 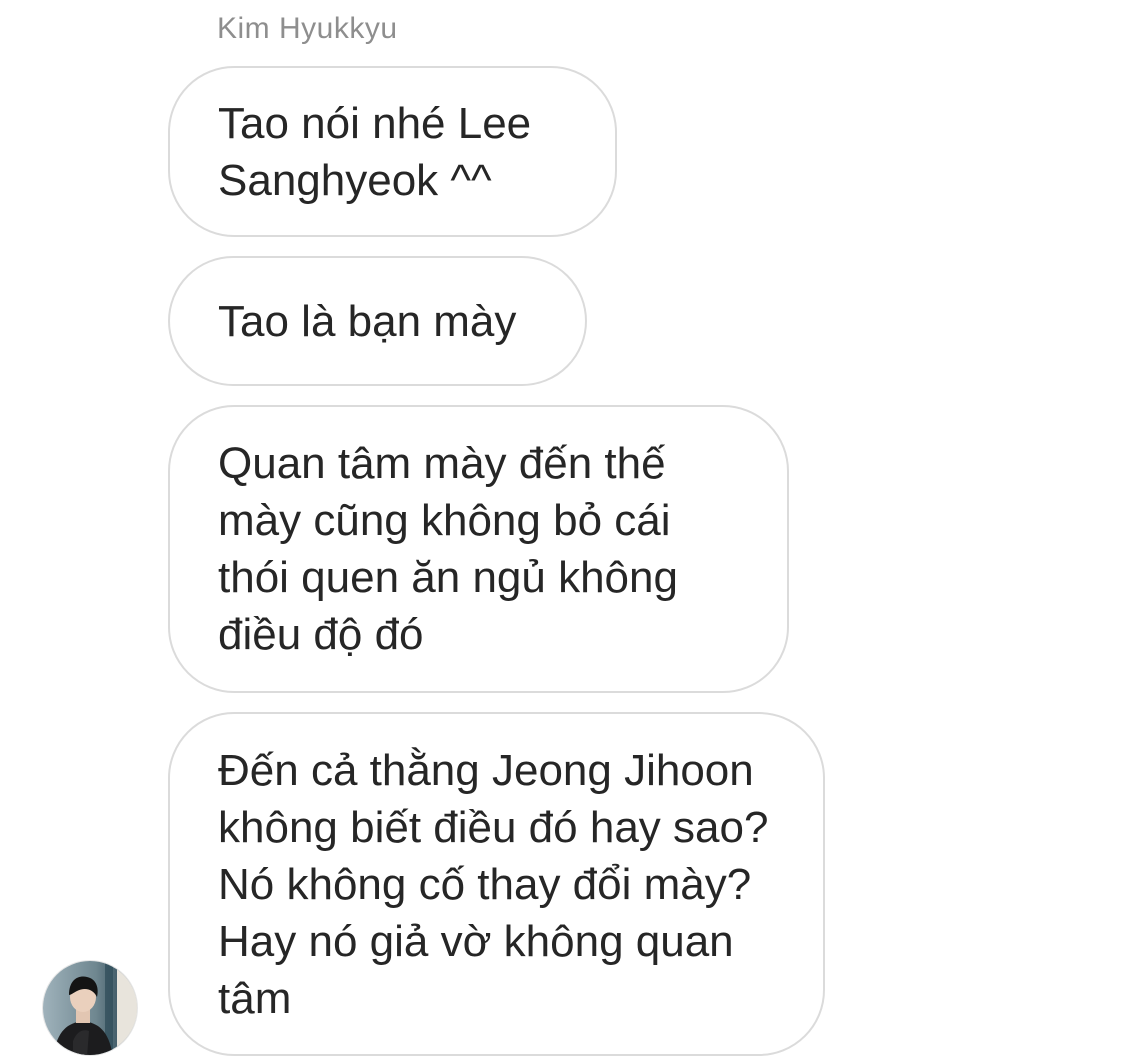 I want to click on profile-photo-icon, so click(x=90, y=1008).